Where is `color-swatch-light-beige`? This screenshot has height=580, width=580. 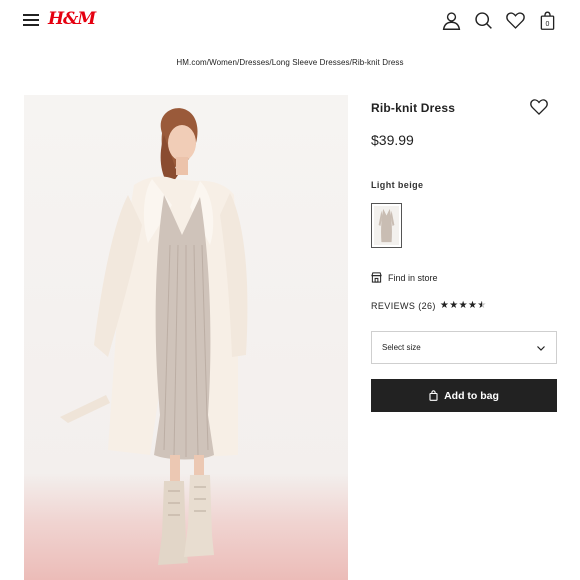 color-swatch-light-beige is located at coordinates (386, 225).